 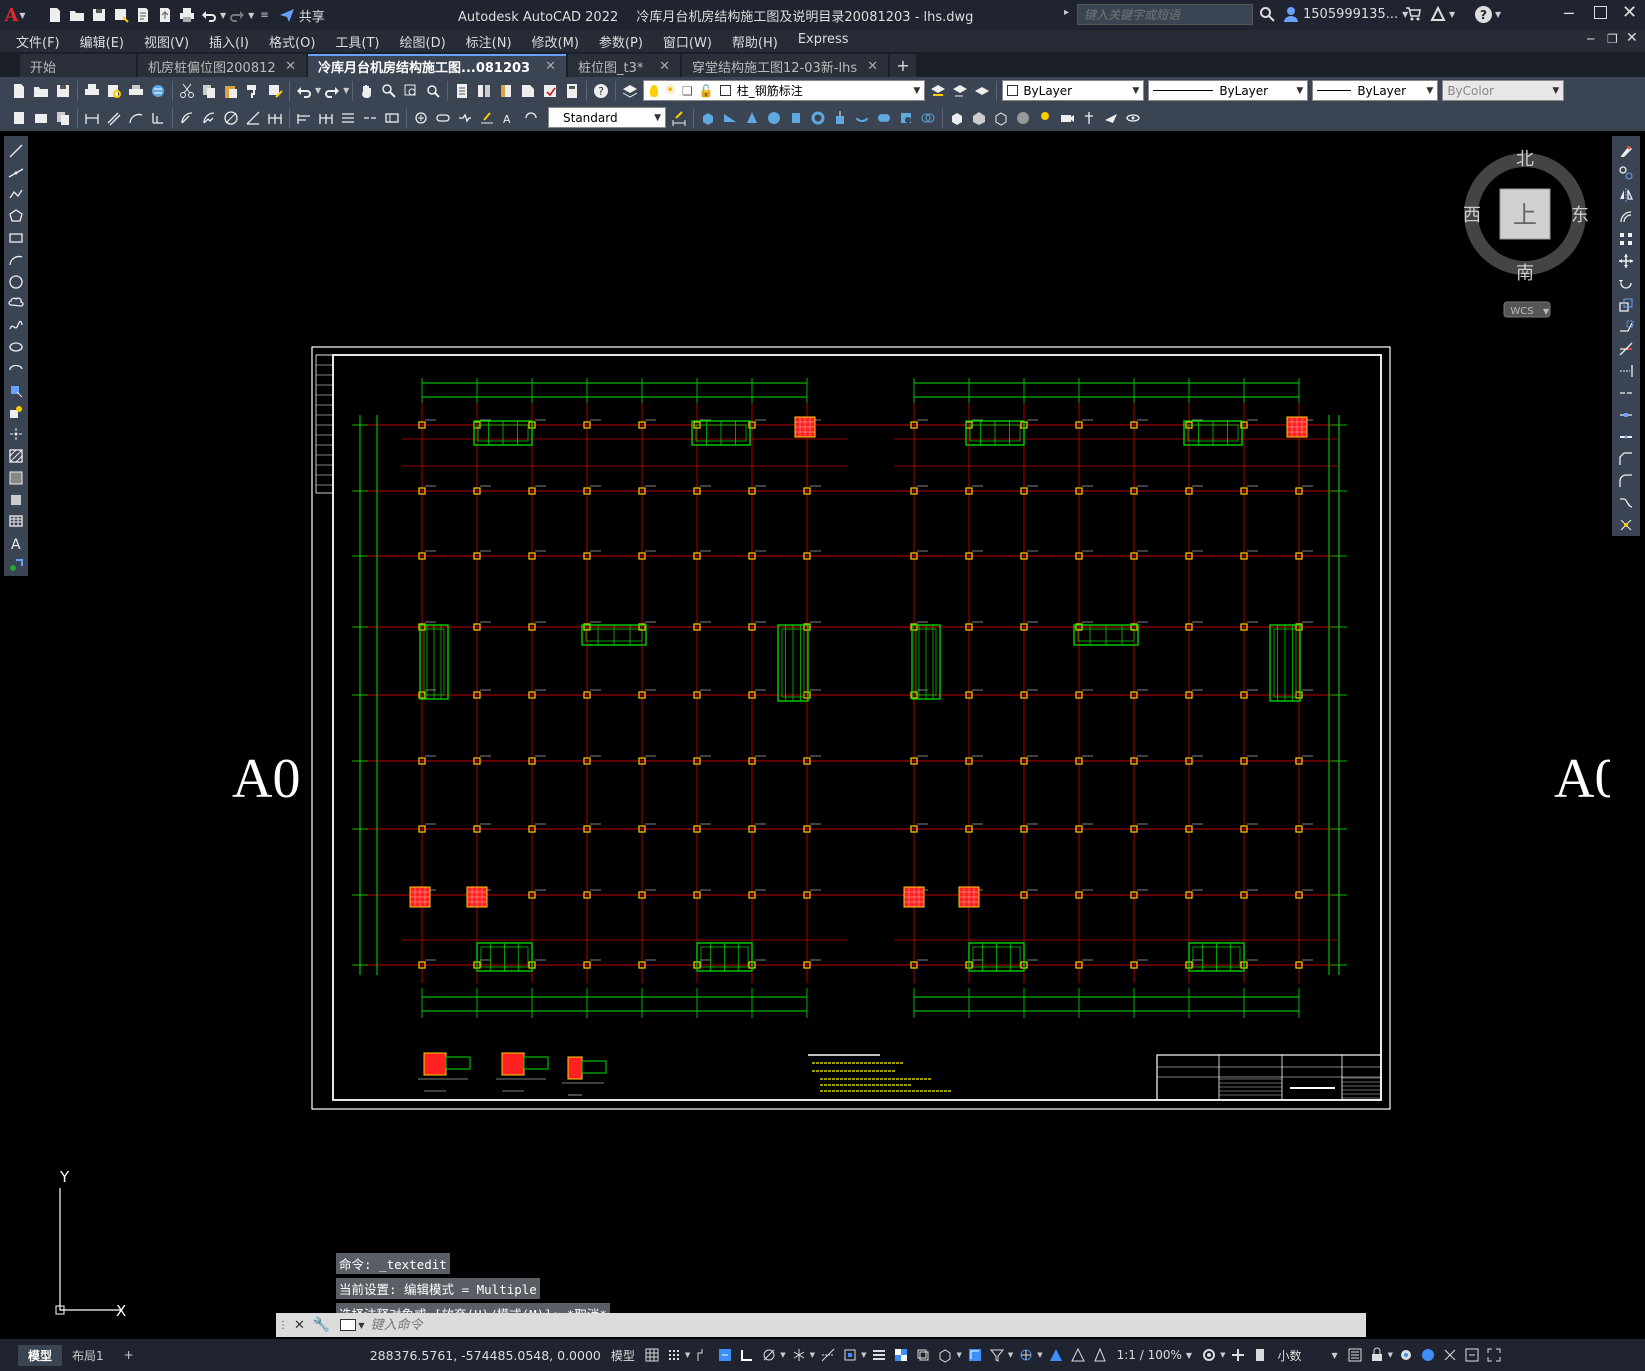 I want to click on model-tab: 模型, so click(x=40, y=1355).